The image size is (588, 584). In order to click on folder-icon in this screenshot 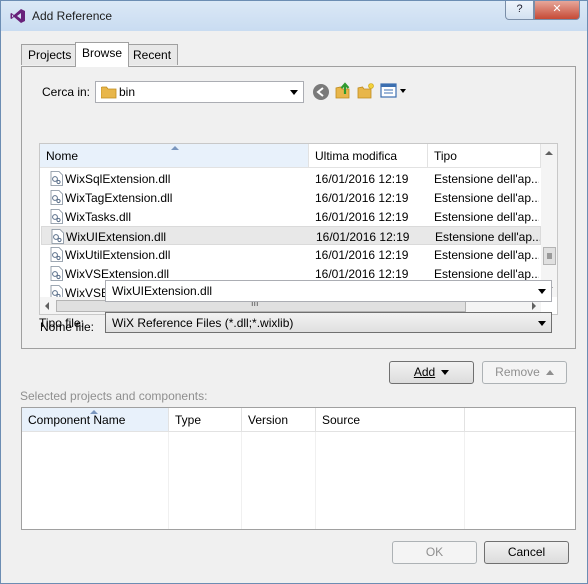, I will do `click(109, 92)`.